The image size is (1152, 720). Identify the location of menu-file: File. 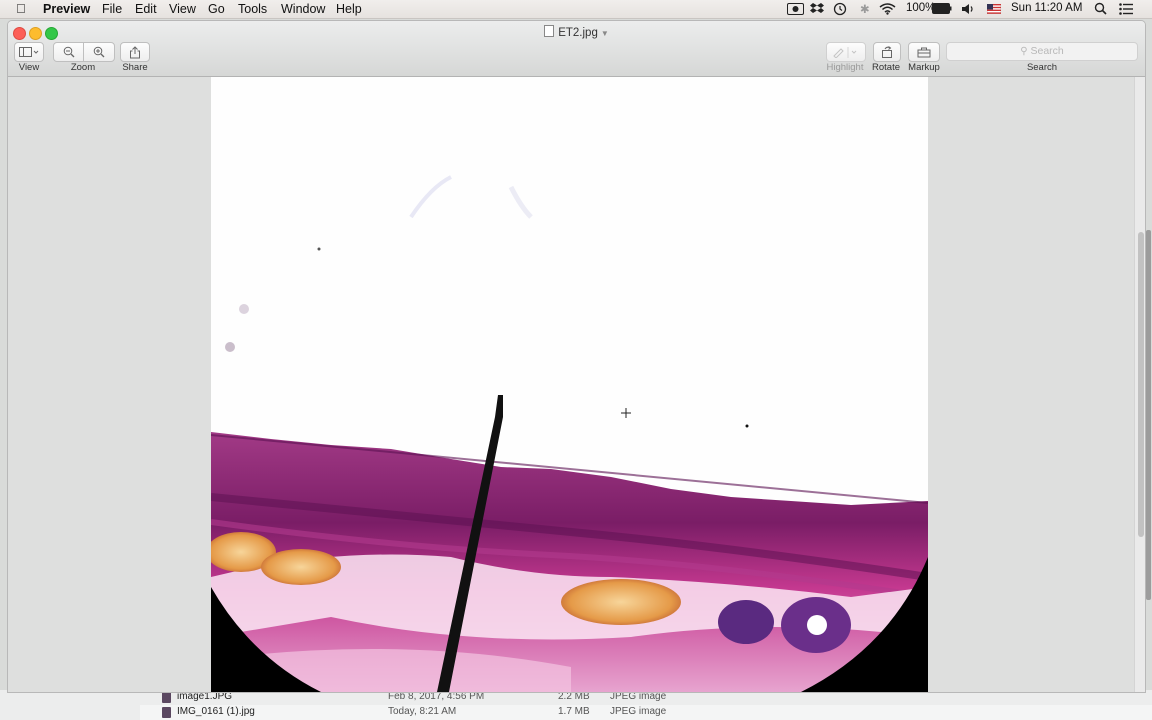
(112, 9).